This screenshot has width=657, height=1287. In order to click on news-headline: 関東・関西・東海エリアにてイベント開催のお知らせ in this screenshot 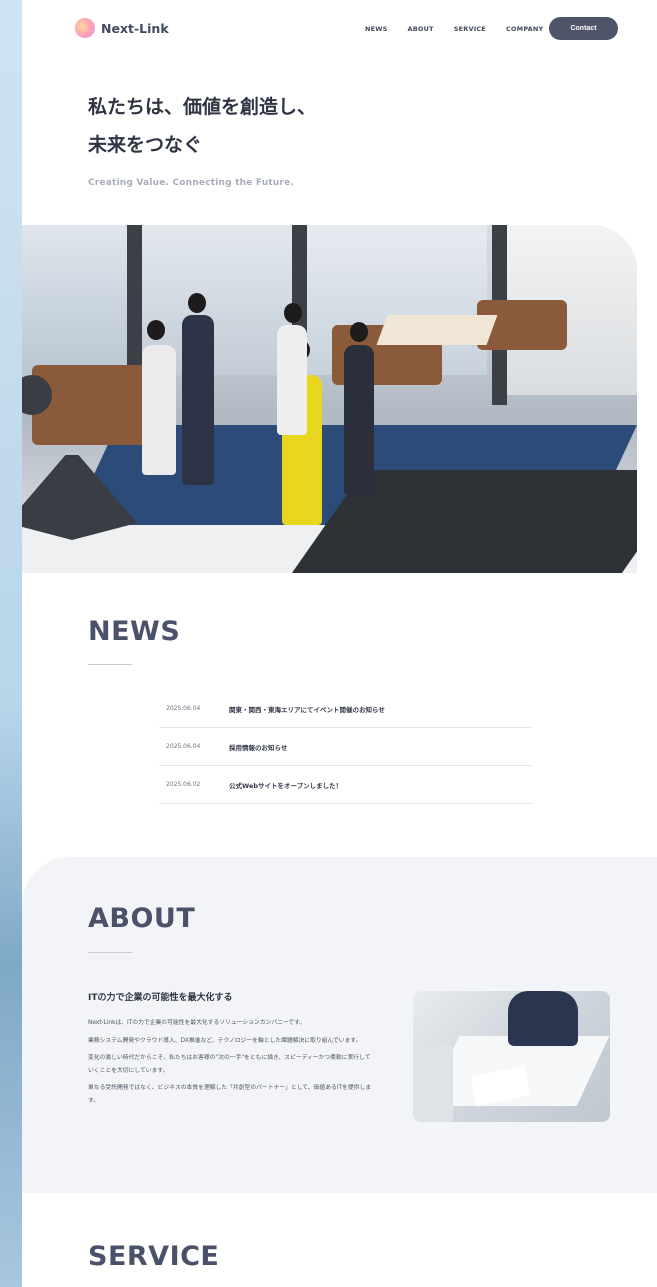, I will do `click(307, 709)`.